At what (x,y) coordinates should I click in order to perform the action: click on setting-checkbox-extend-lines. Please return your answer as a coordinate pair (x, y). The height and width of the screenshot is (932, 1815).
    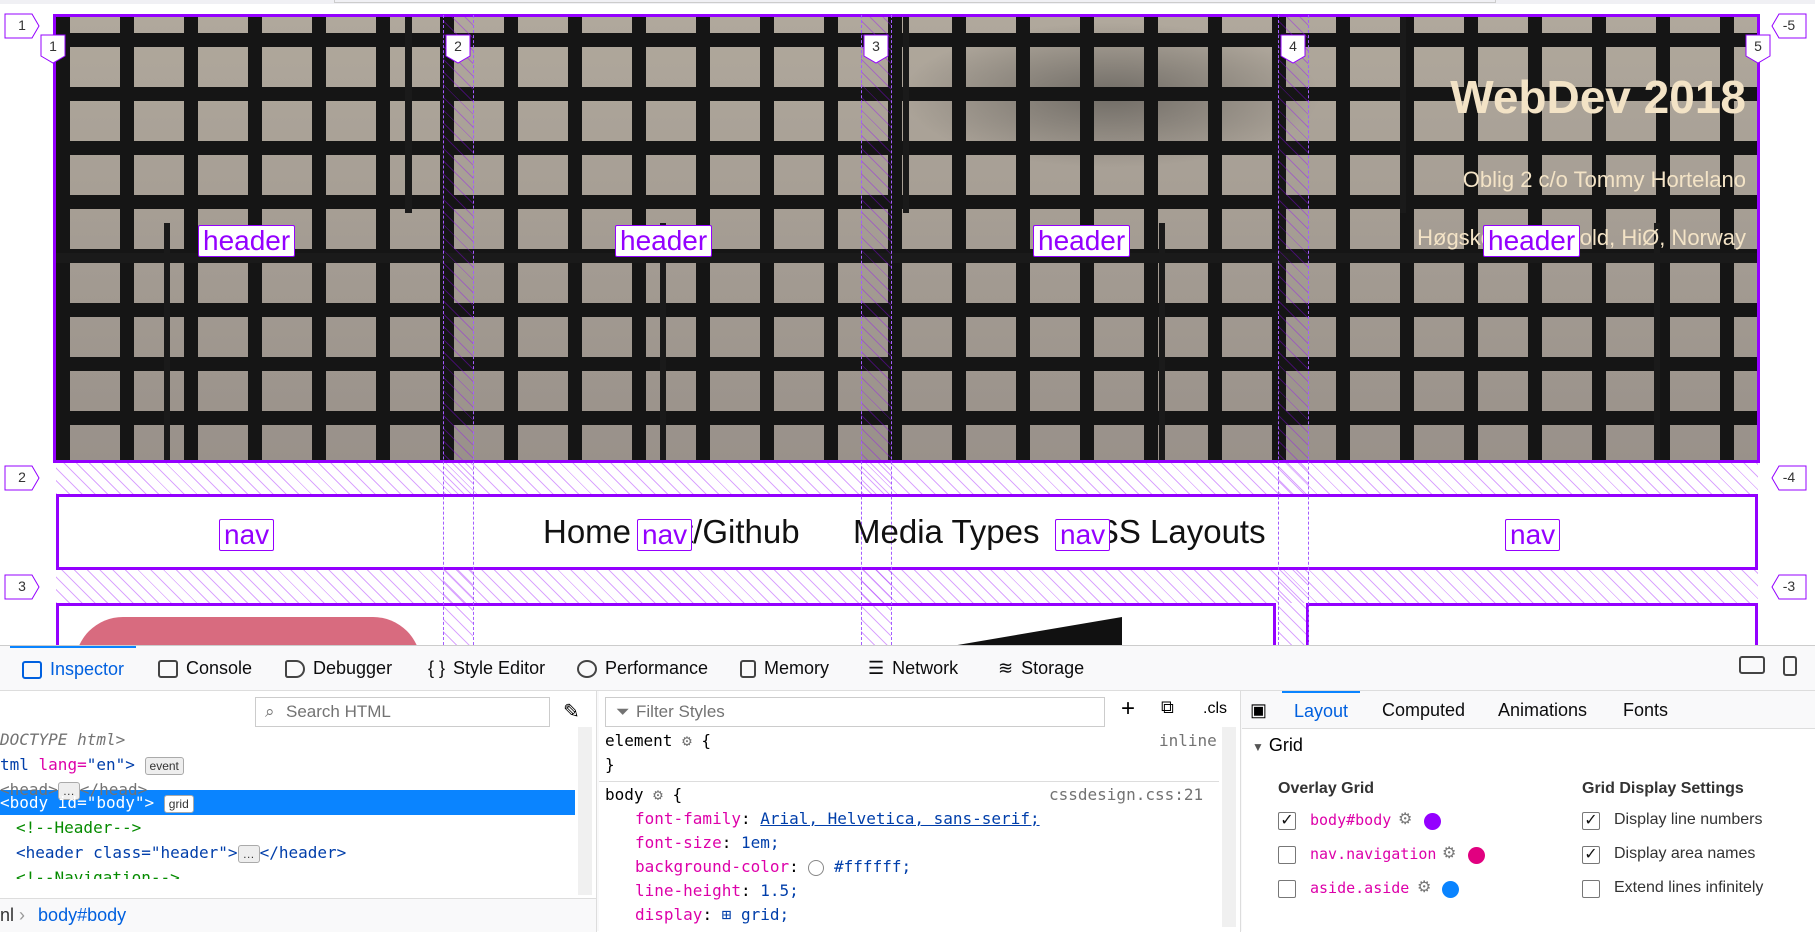
    Looking at the image, I should click on (1591, 889).